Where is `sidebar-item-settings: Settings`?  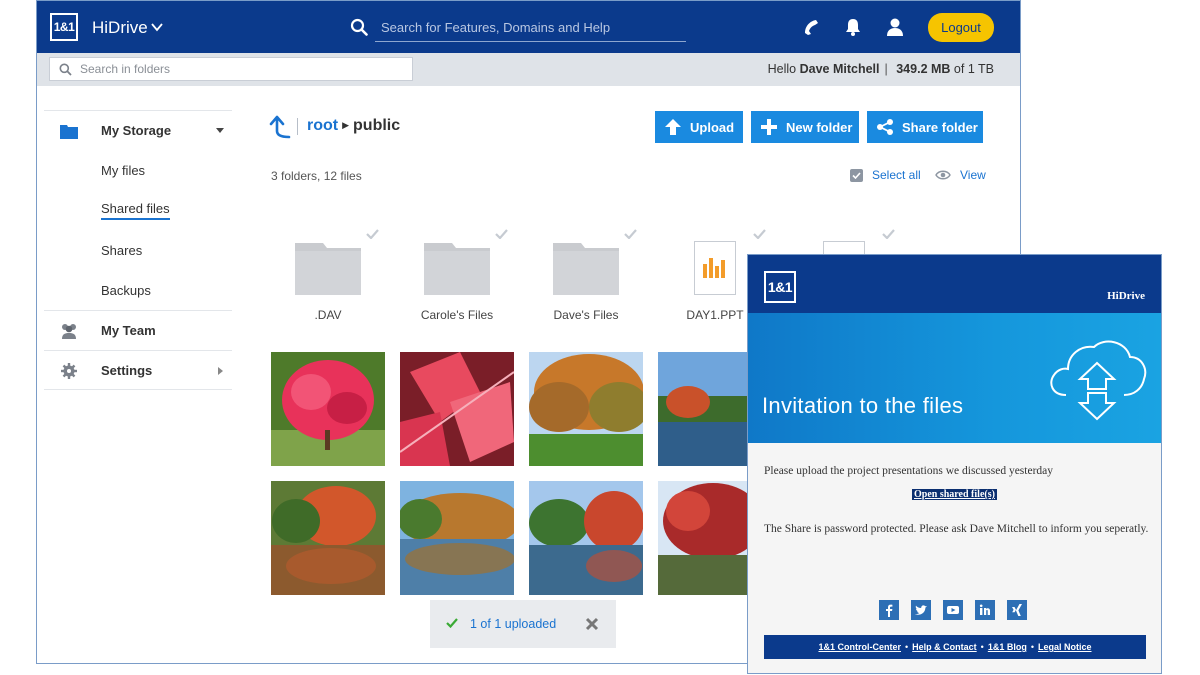 sidebar-item-settings: Settings is located at coordinates (138, 370).